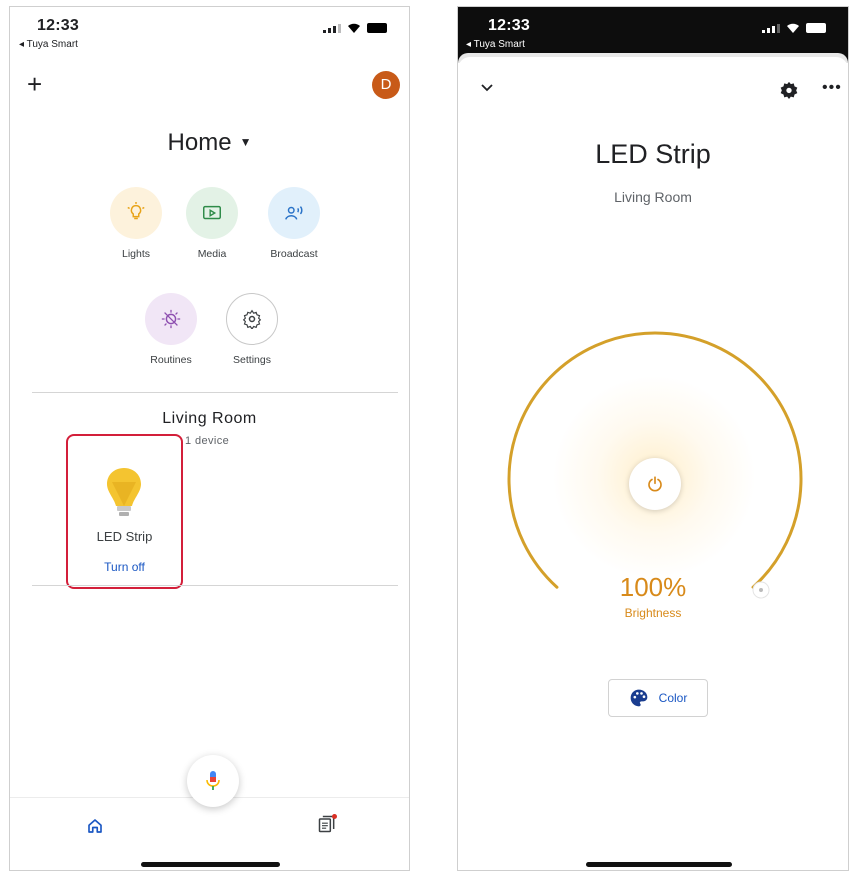  Describe the element at coordinates (212, 213) in the screenshot. I see `media-play-icon` at that location.